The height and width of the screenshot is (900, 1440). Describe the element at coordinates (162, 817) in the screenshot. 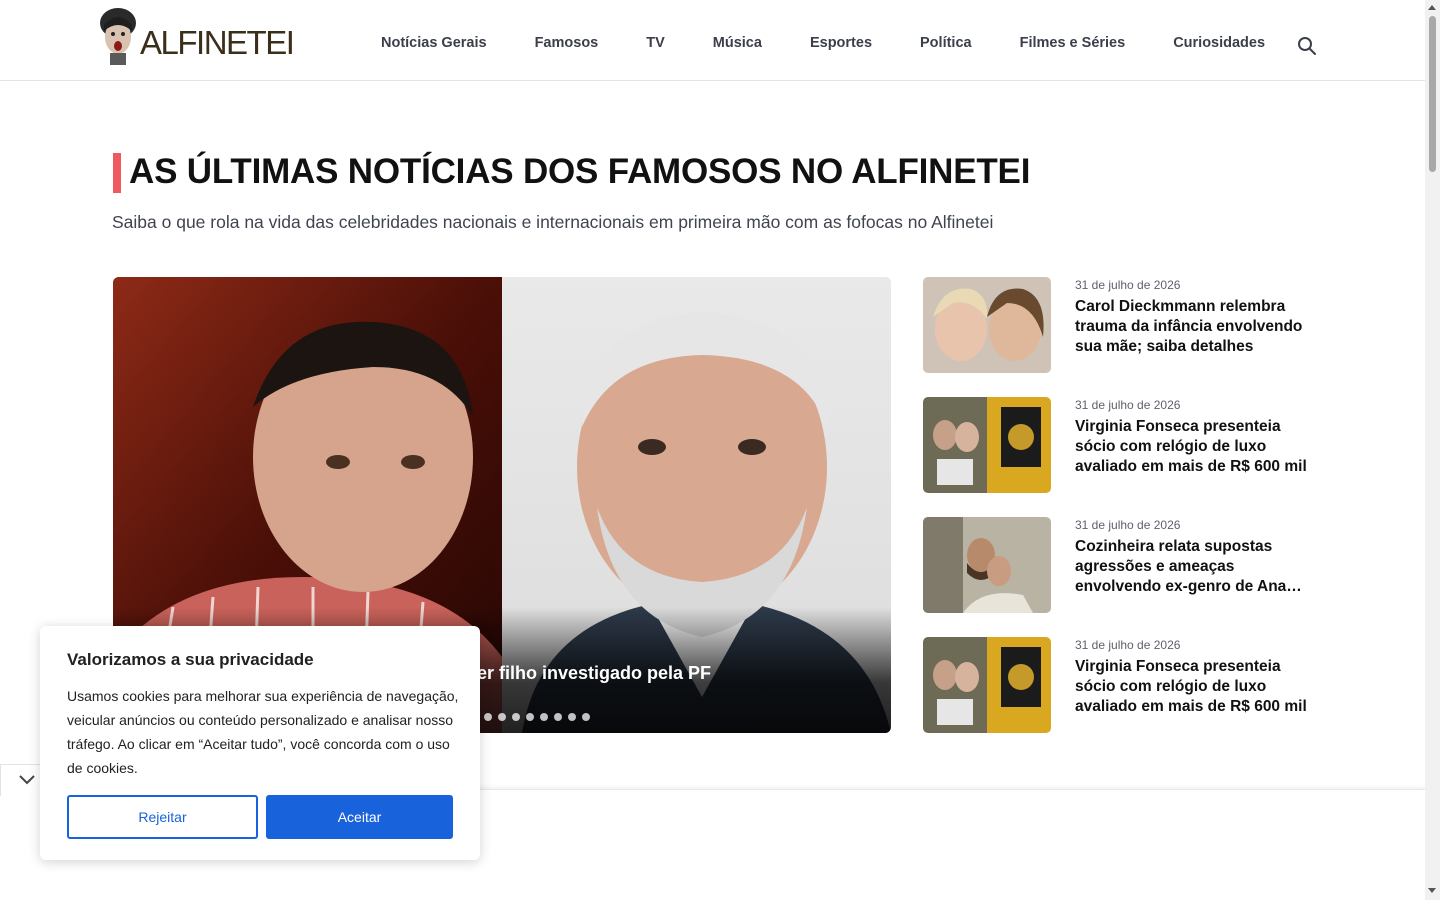

I see `reject-button: Rejeitar` at that location.